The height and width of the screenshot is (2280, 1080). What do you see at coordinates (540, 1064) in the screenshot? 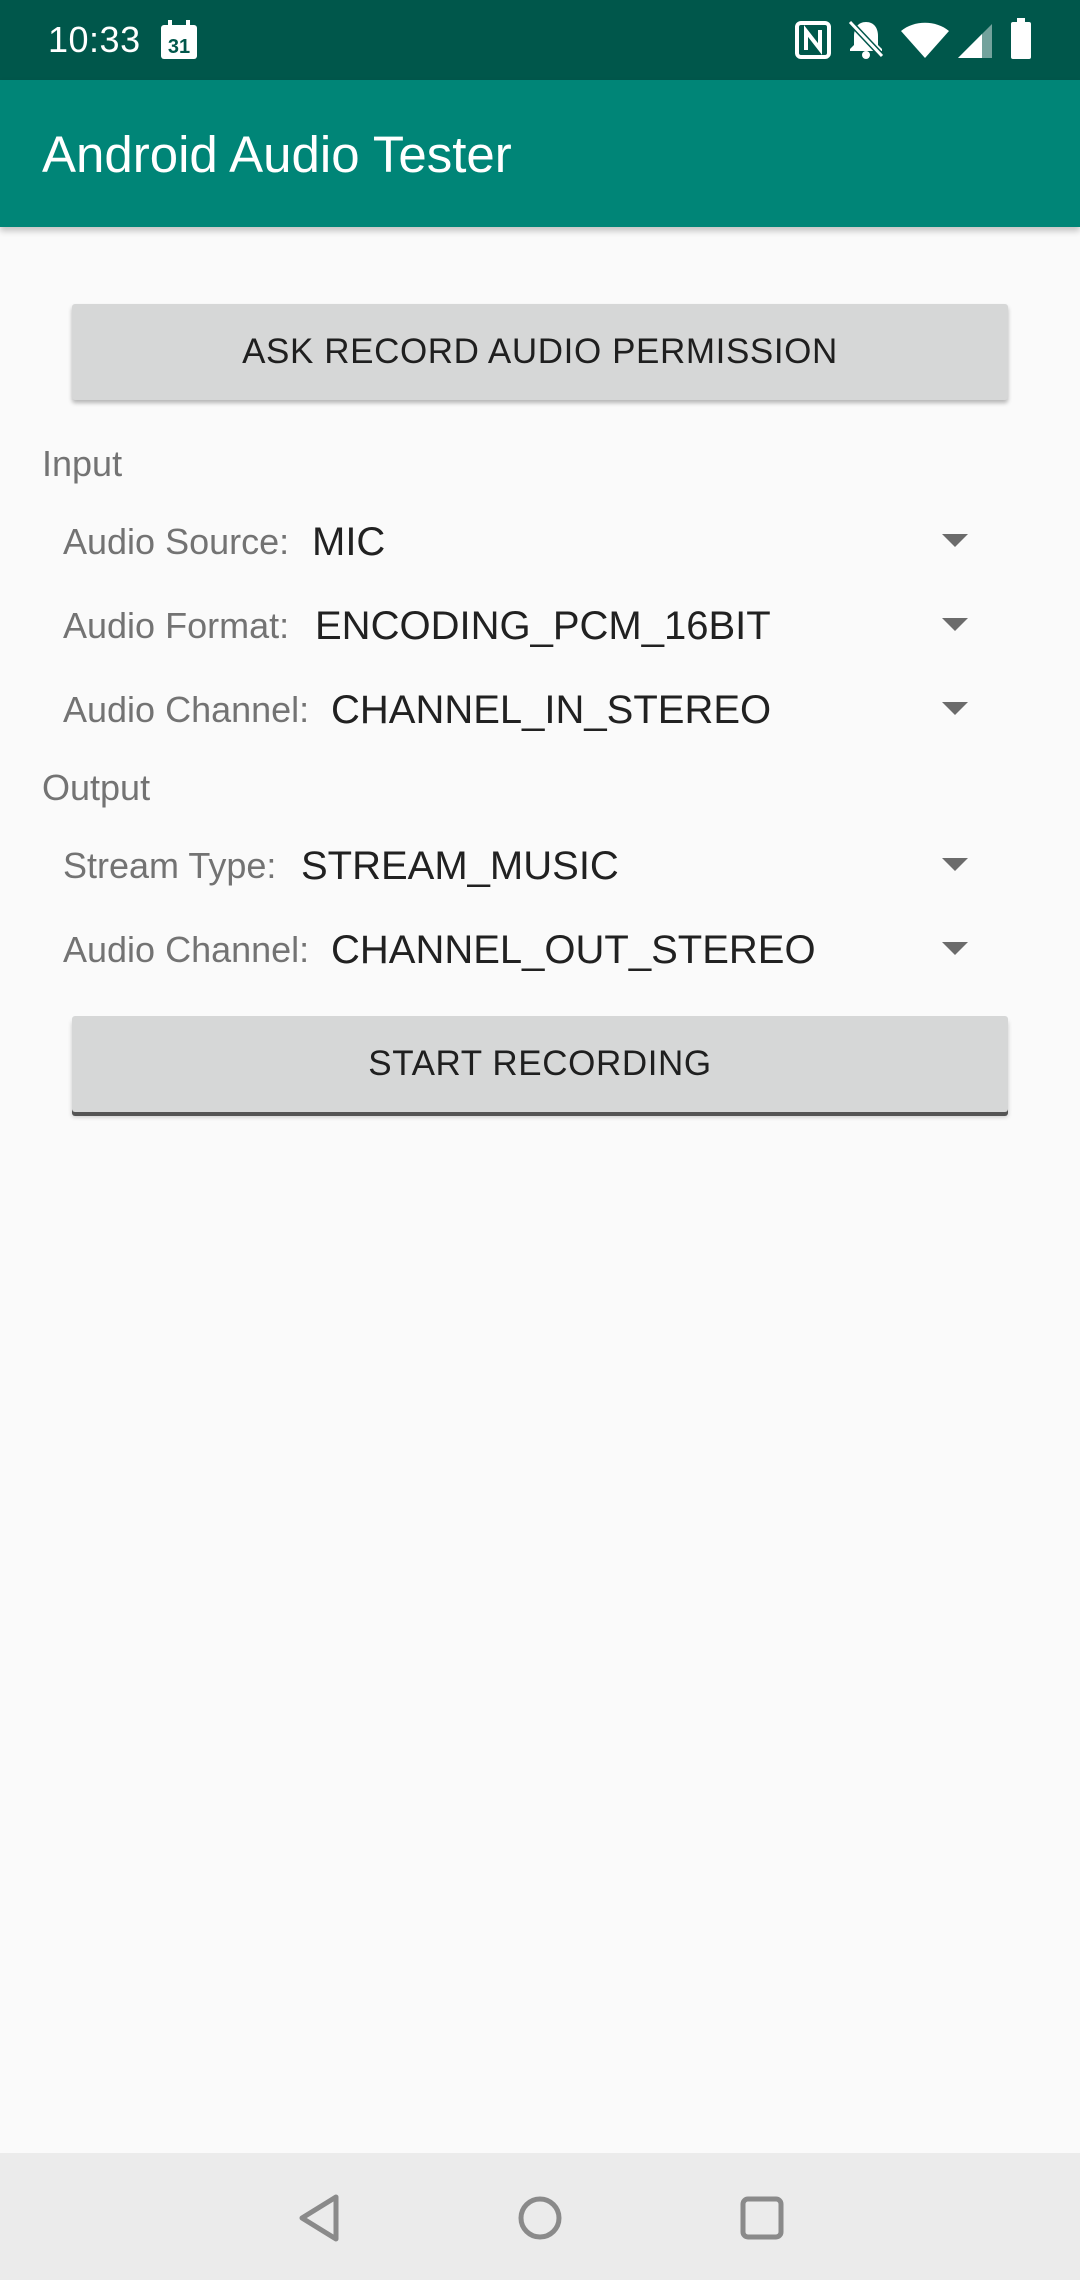
I see `start-recording-button: START RECORDING` at bounding box center [540, 1064].